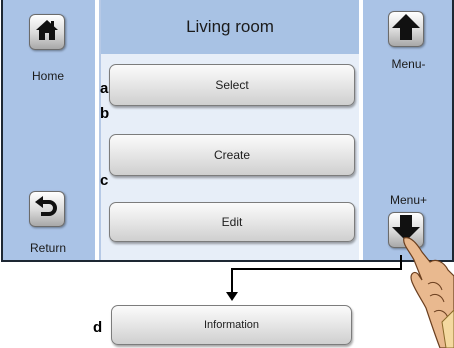 The image size is (454, 348). What do you see at coordinates (314, 278) in the screenshot?
I see `connector-arrow` at bounding box center [314, 278].